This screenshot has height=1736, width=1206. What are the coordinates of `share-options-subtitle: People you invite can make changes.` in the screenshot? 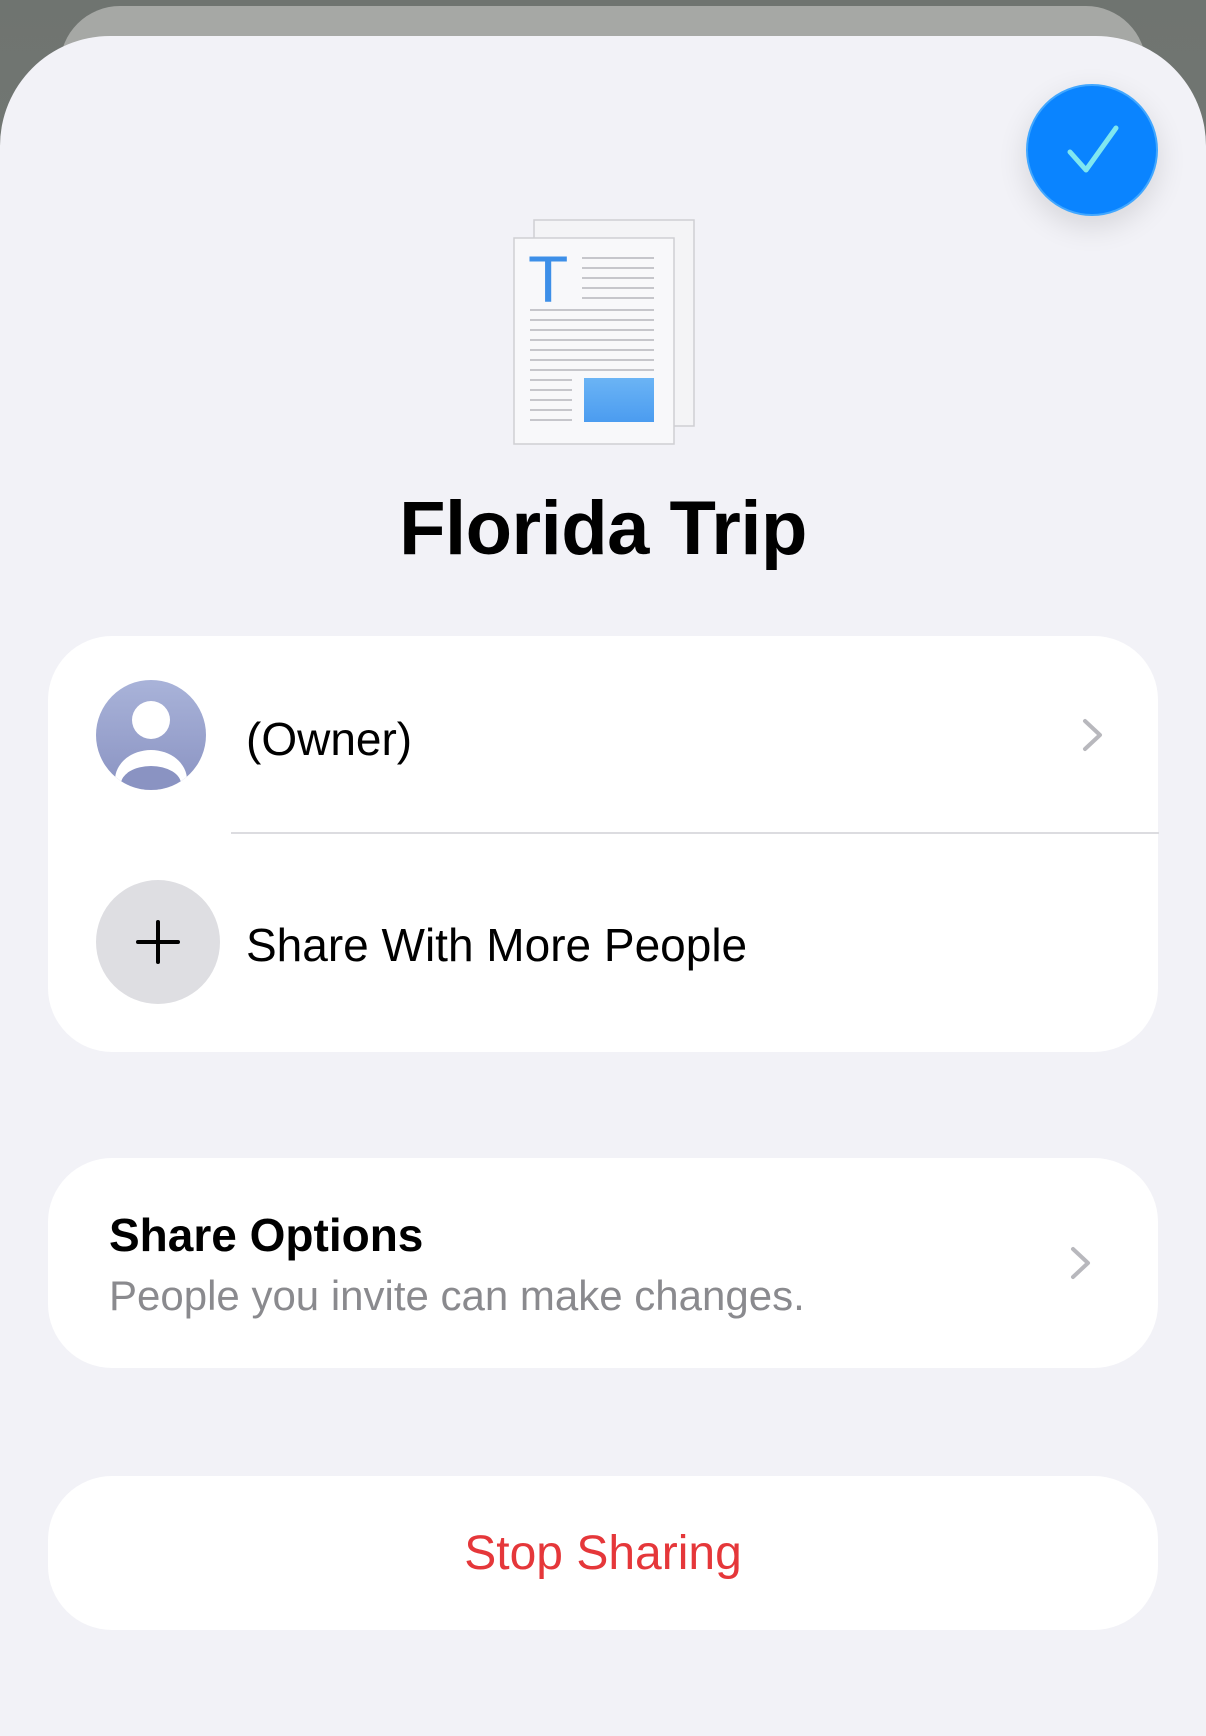 It's located at (457, 1295).